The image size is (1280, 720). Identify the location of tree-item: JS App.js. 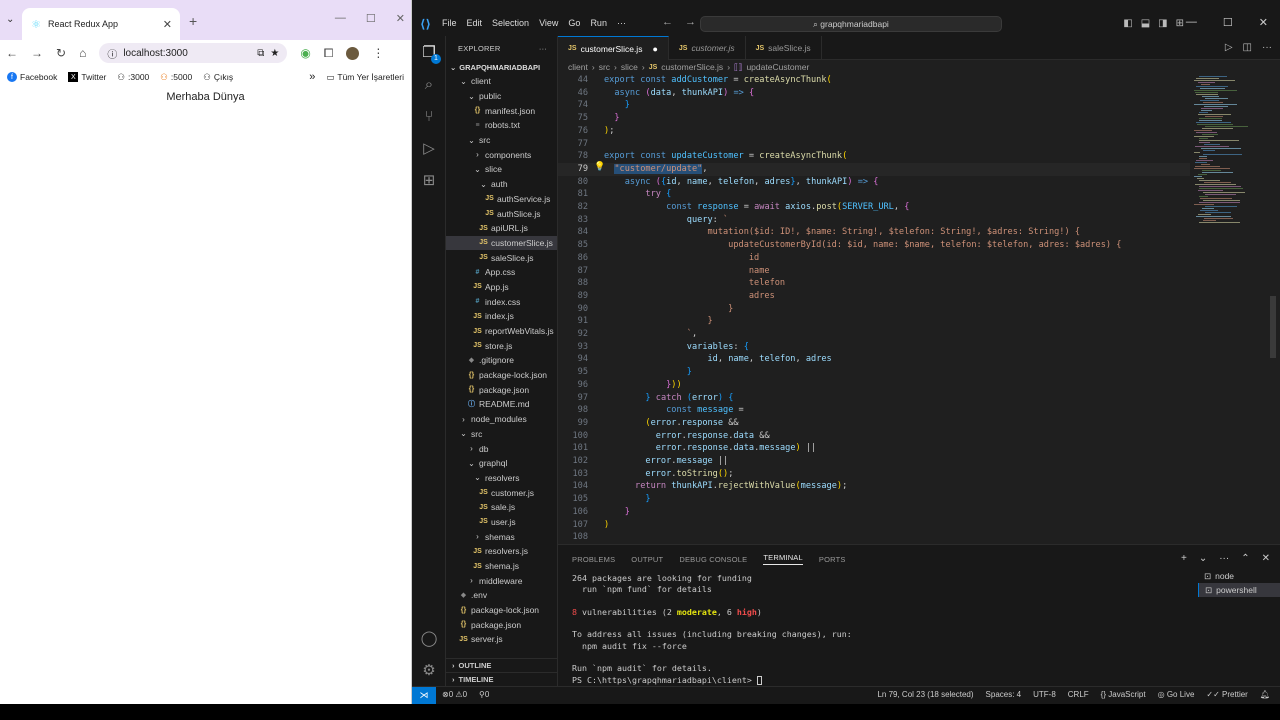
(501, 287).